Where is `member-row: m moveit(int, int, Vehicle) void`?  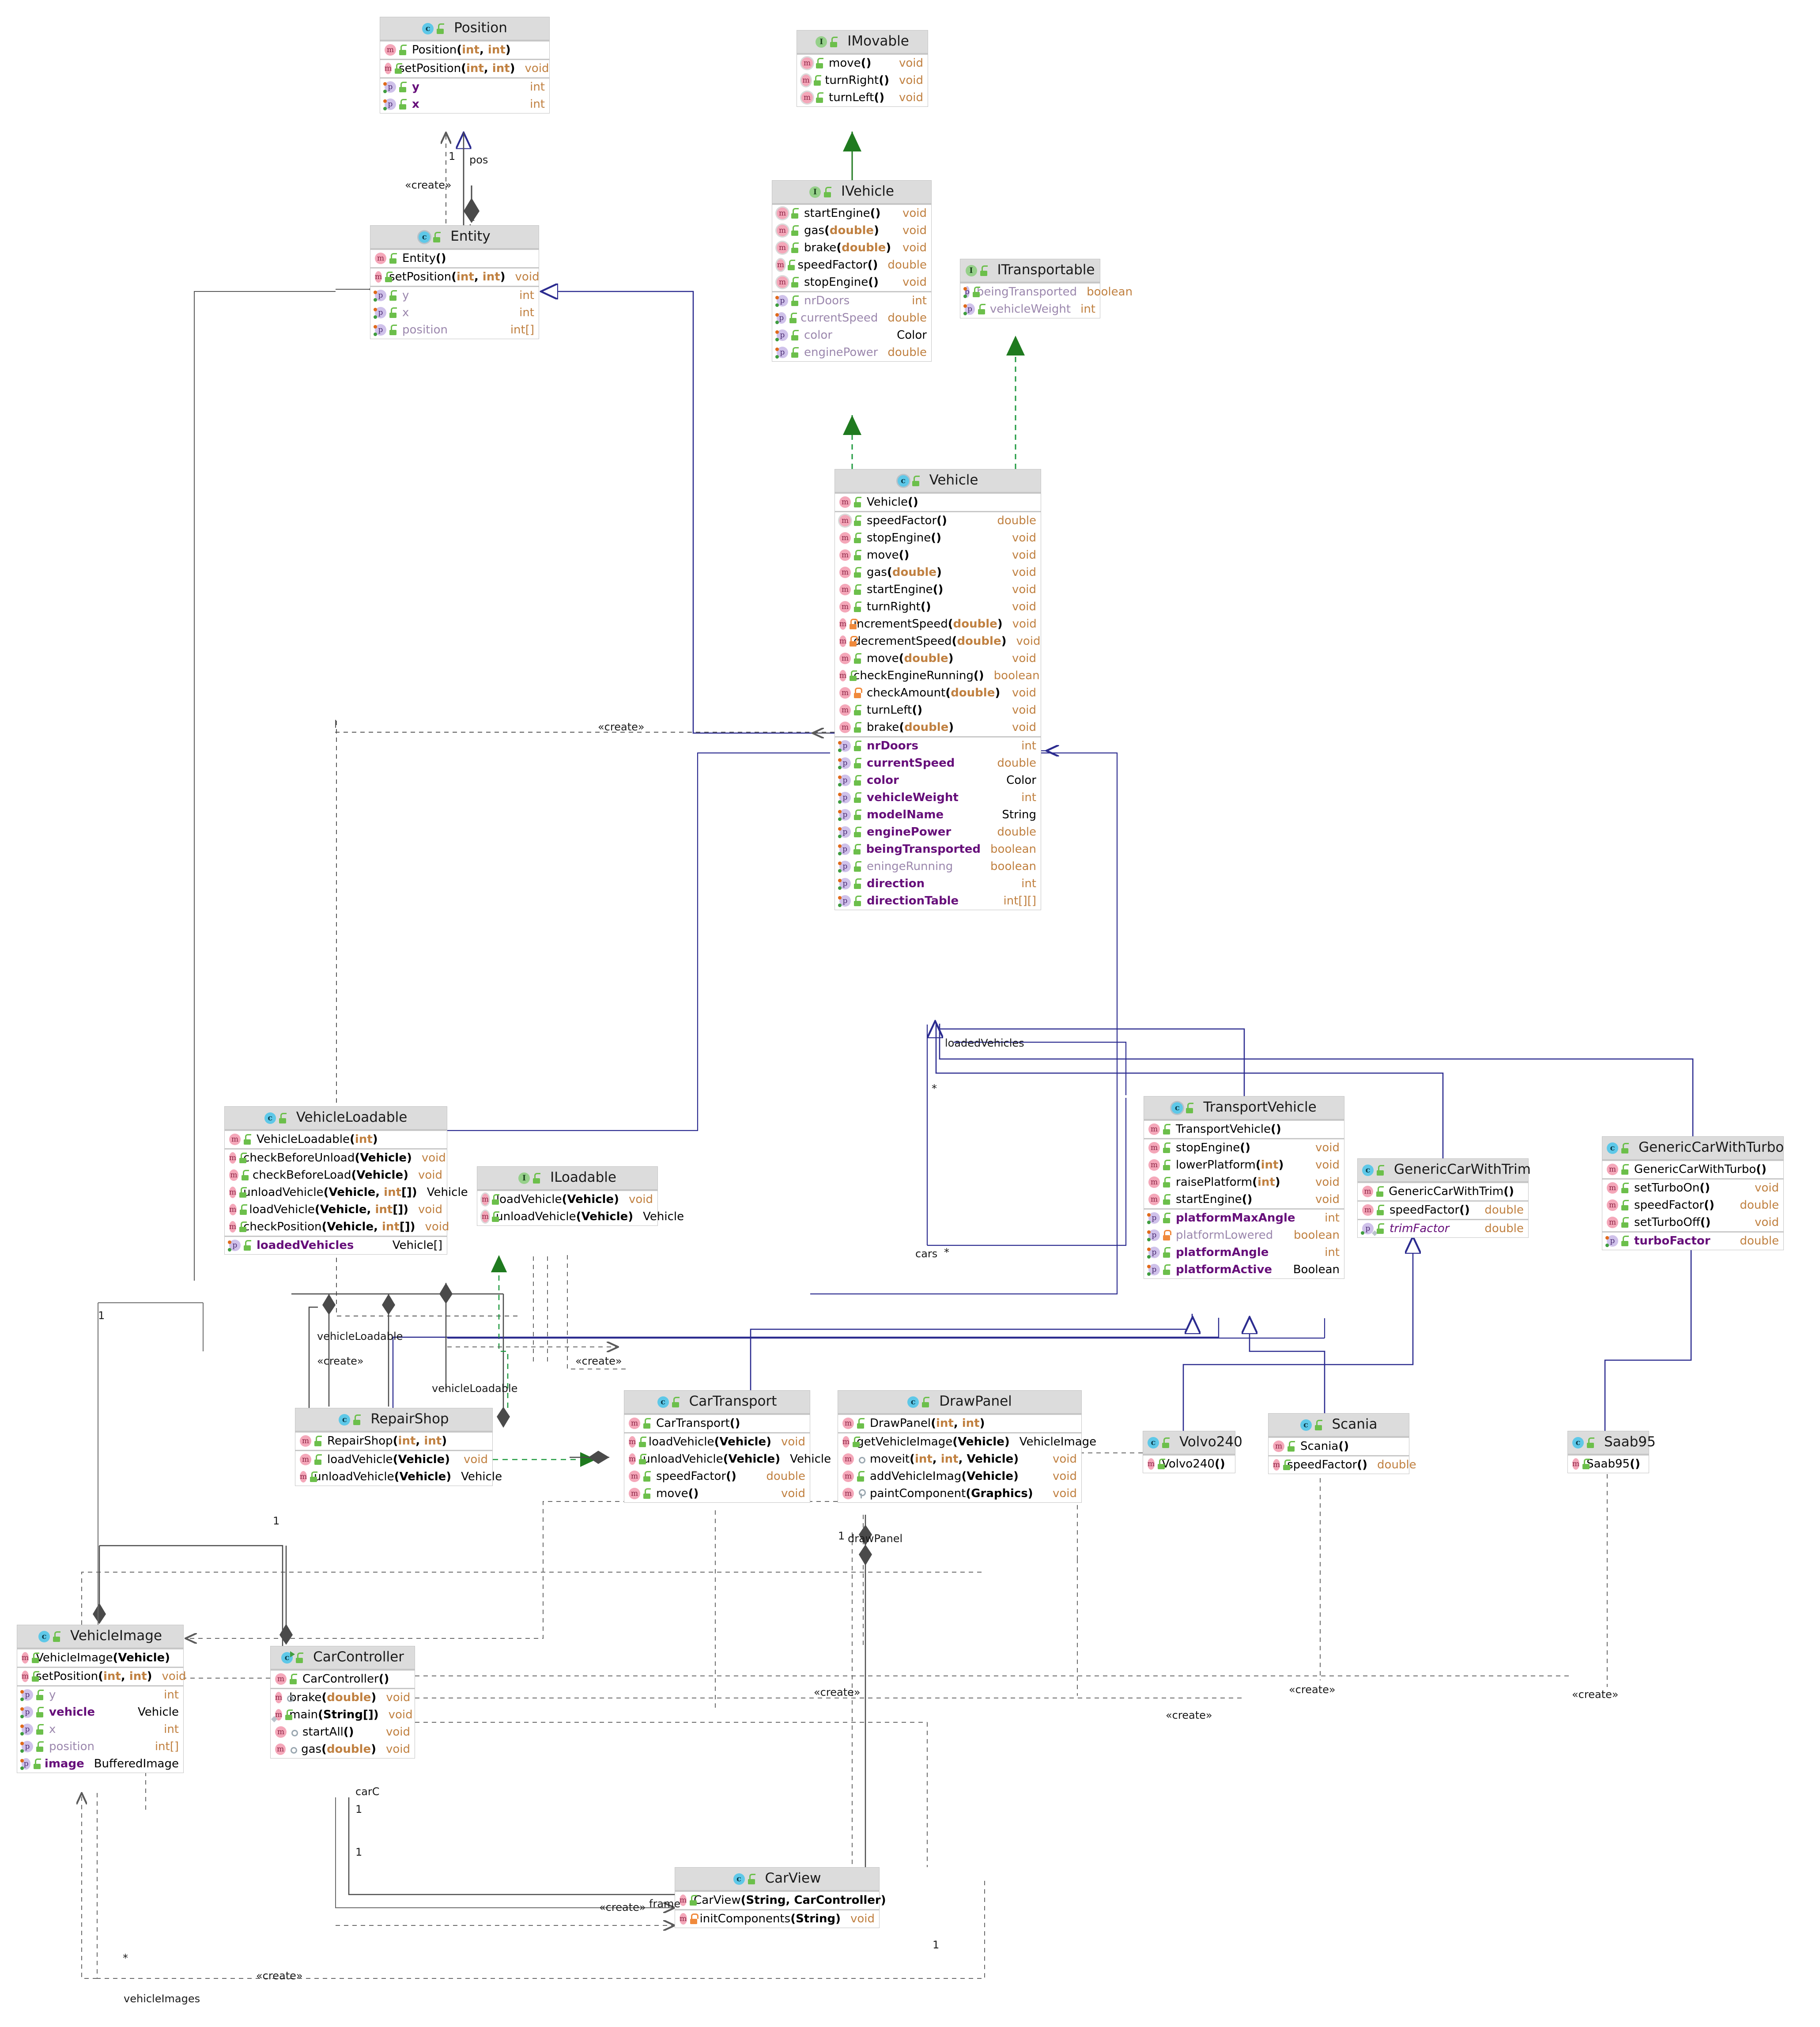 member-row: m moveit(int, int, Vehicle) void is located at coordinates (959, 1459).